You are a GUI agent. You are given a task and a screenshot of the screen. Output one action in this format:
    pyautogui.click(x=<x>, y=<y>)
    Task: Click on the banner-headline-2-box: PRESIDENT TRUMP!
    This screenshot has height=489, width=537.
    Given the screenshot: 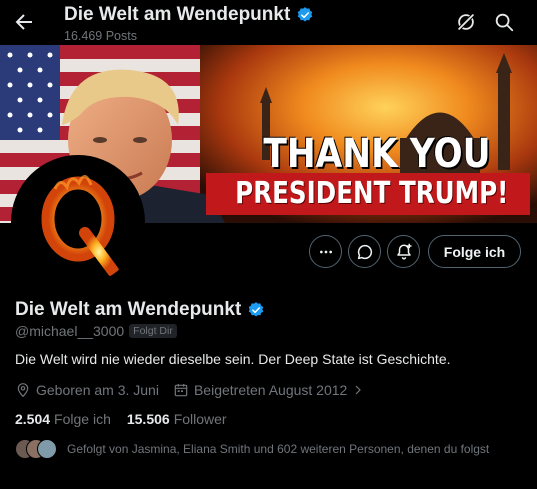 What is the action you would take?
    pyautogui.click(x=368, y=194)
    